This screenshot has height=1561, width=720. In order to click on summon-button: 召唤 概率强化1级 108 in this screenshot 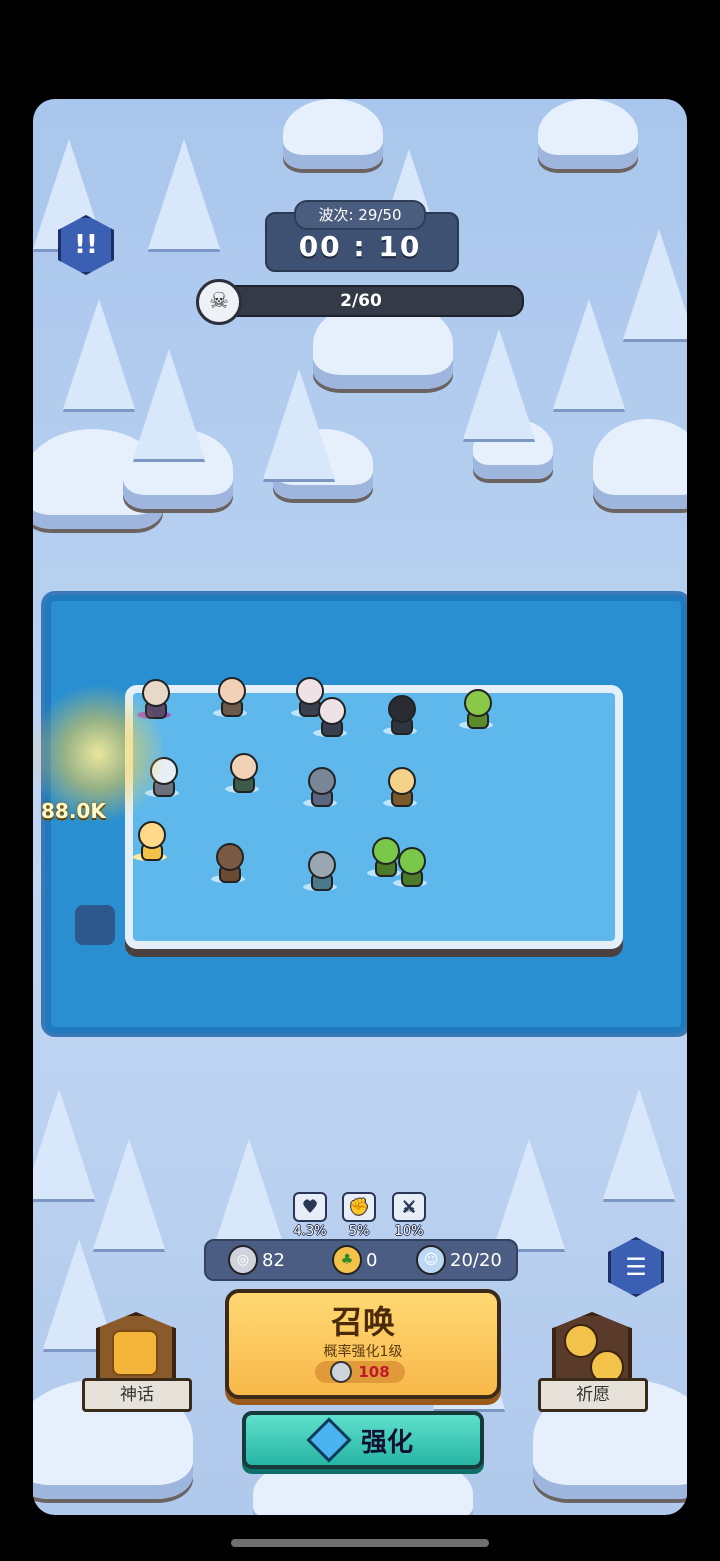, I will do `click(363, 1344)`.